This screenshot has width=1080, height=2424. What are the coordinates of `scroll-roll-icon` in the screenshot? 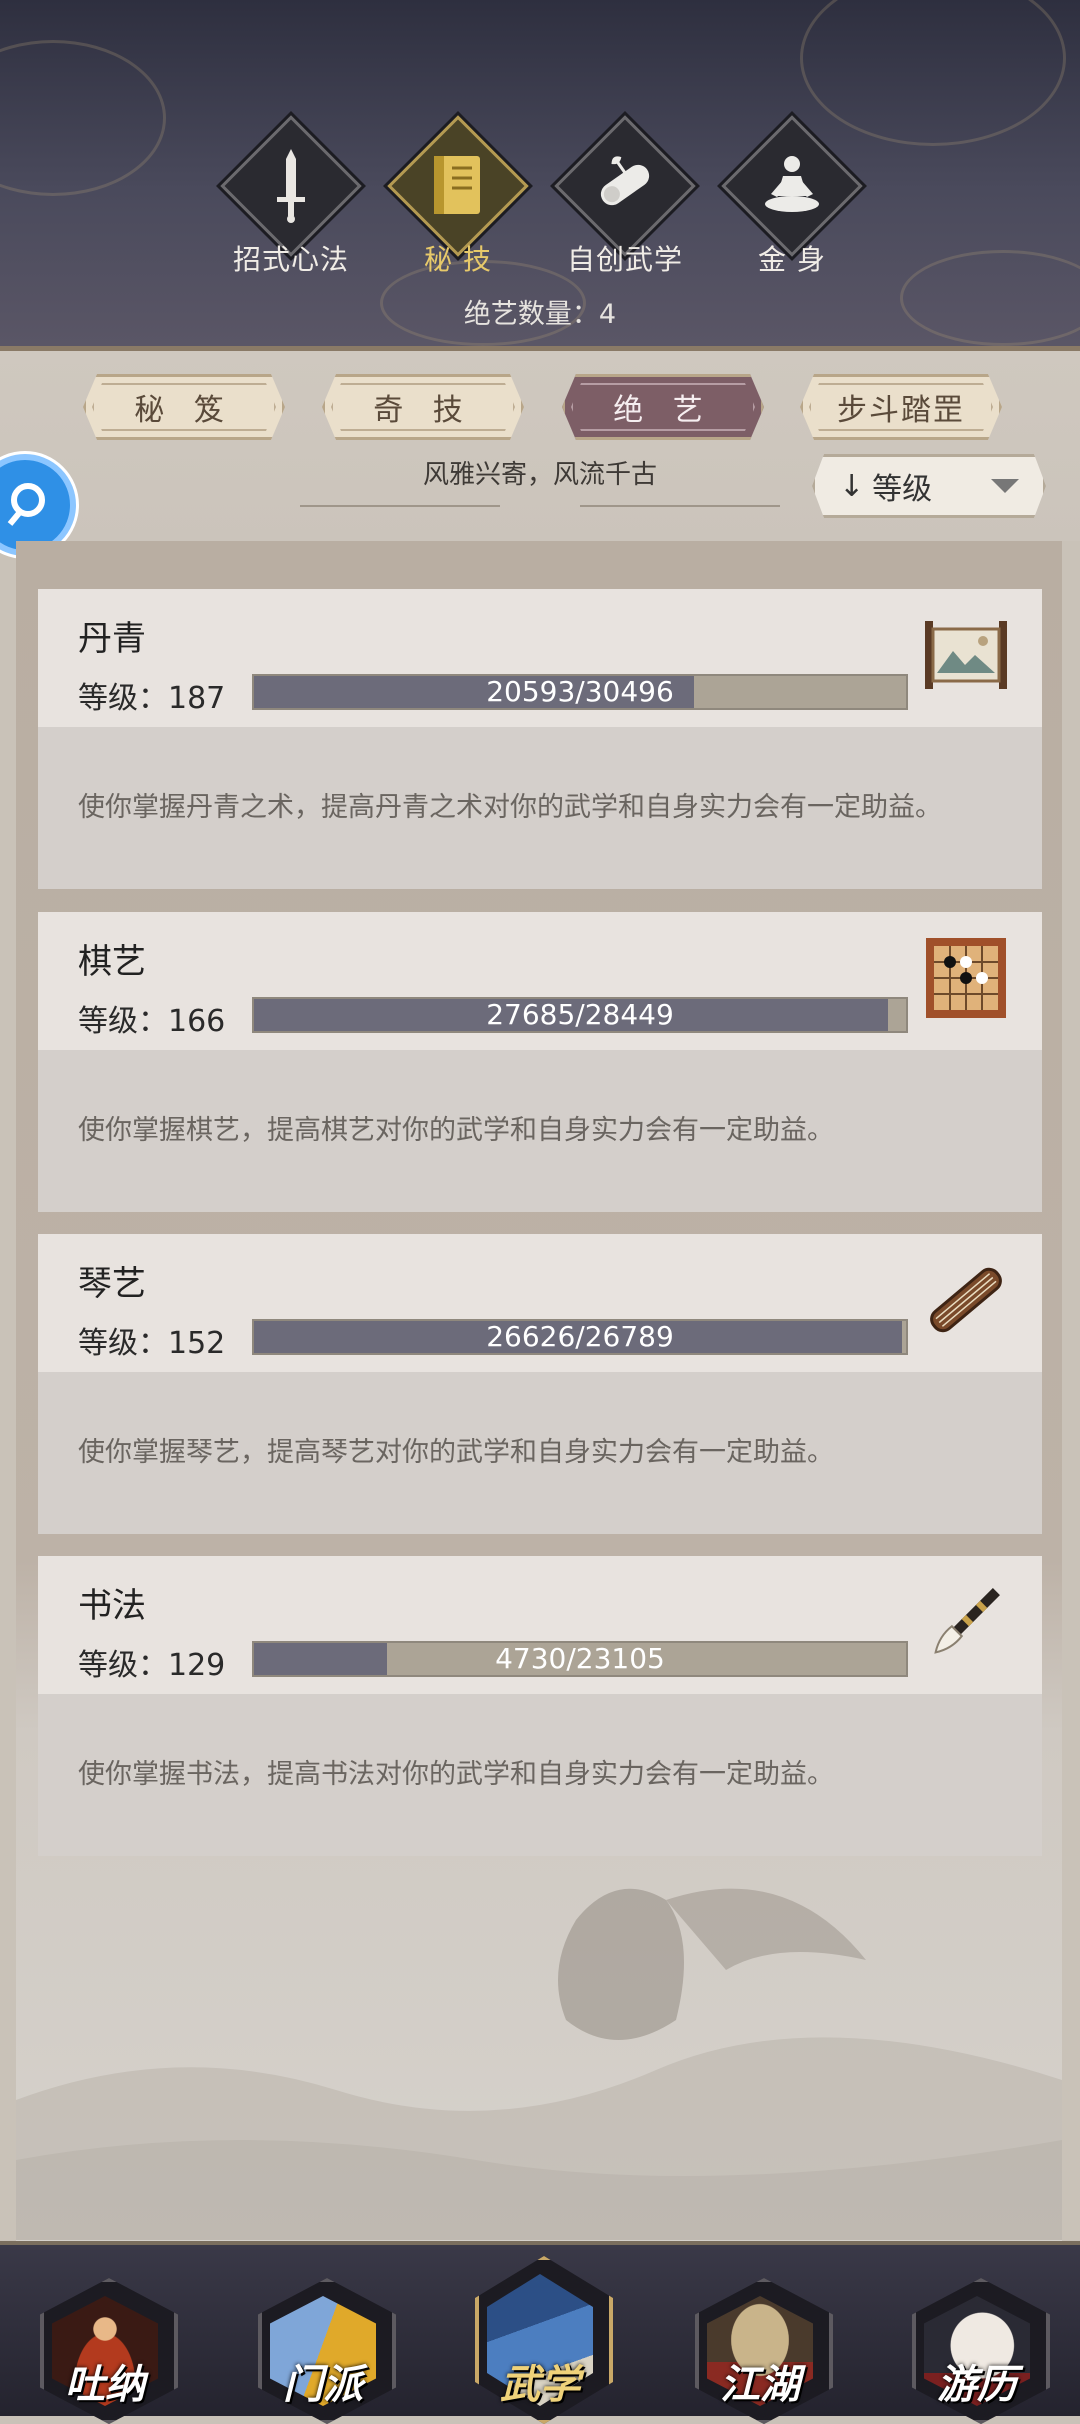 It's located at (625, 185).